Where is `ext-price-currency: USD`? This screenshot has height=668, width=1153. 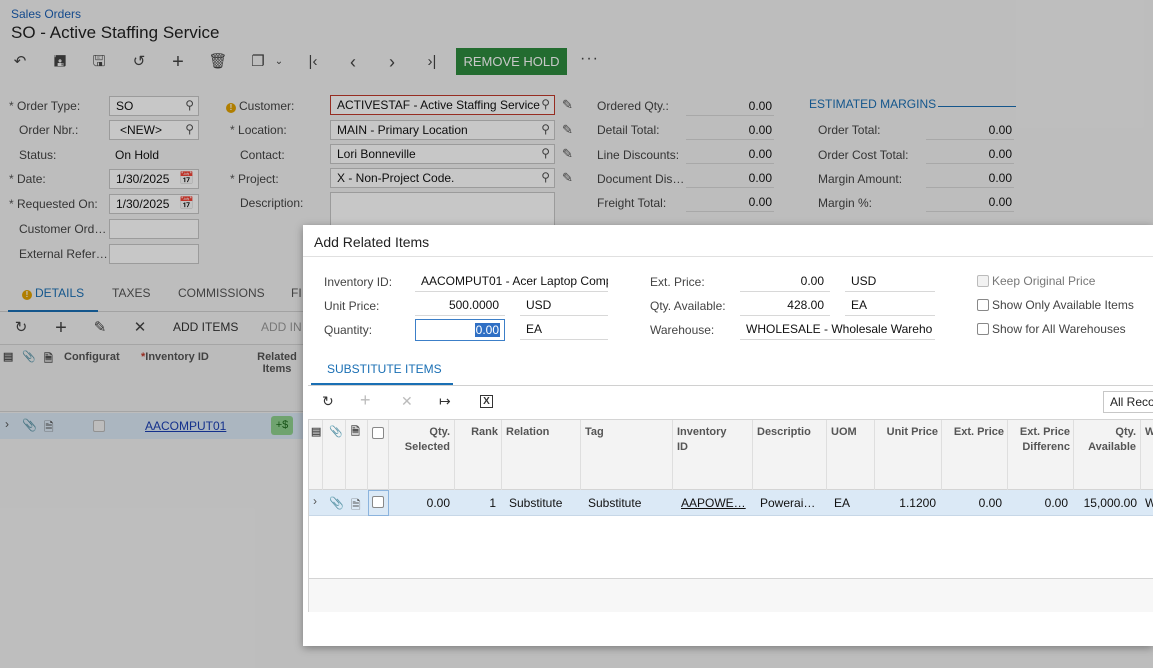
ext-price-currency: USD is located at coordinates (890, 281).